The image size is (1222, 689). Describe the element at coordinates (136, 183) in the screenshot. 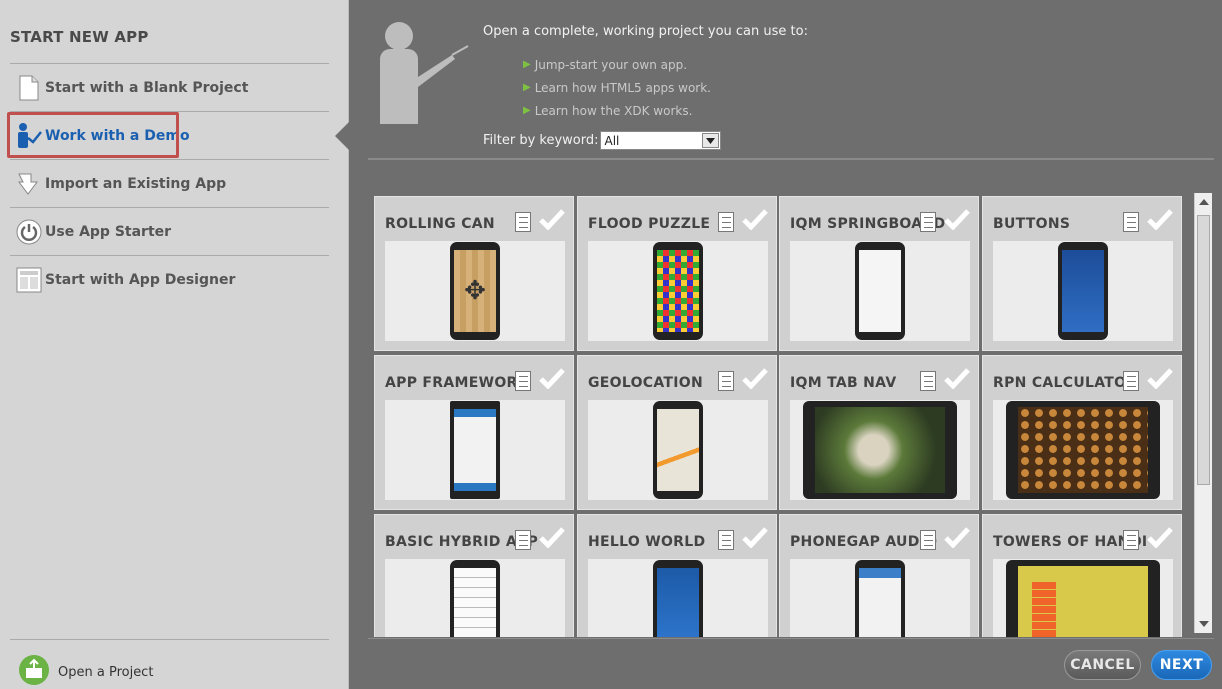

I see `sidebar-item-label: Import an Existing App` at that location.